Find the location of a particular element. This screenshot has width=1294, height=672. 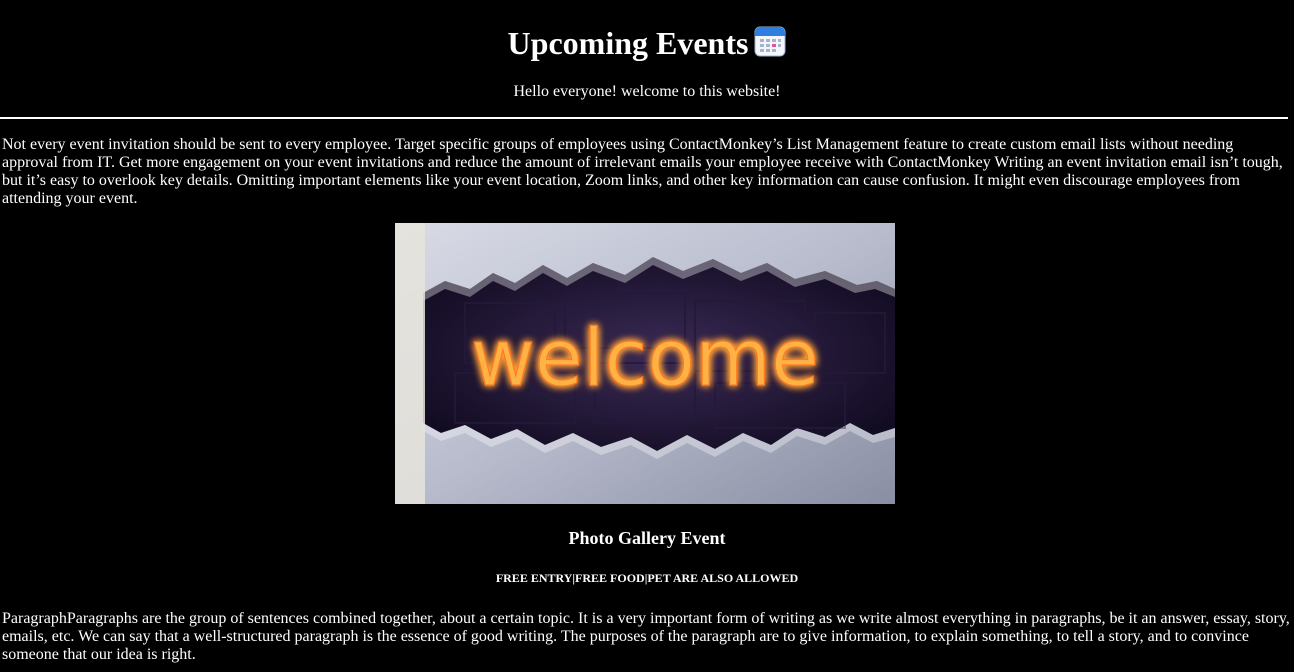

event-title: Photo Gallery Event is located at coordinates (647, 538).